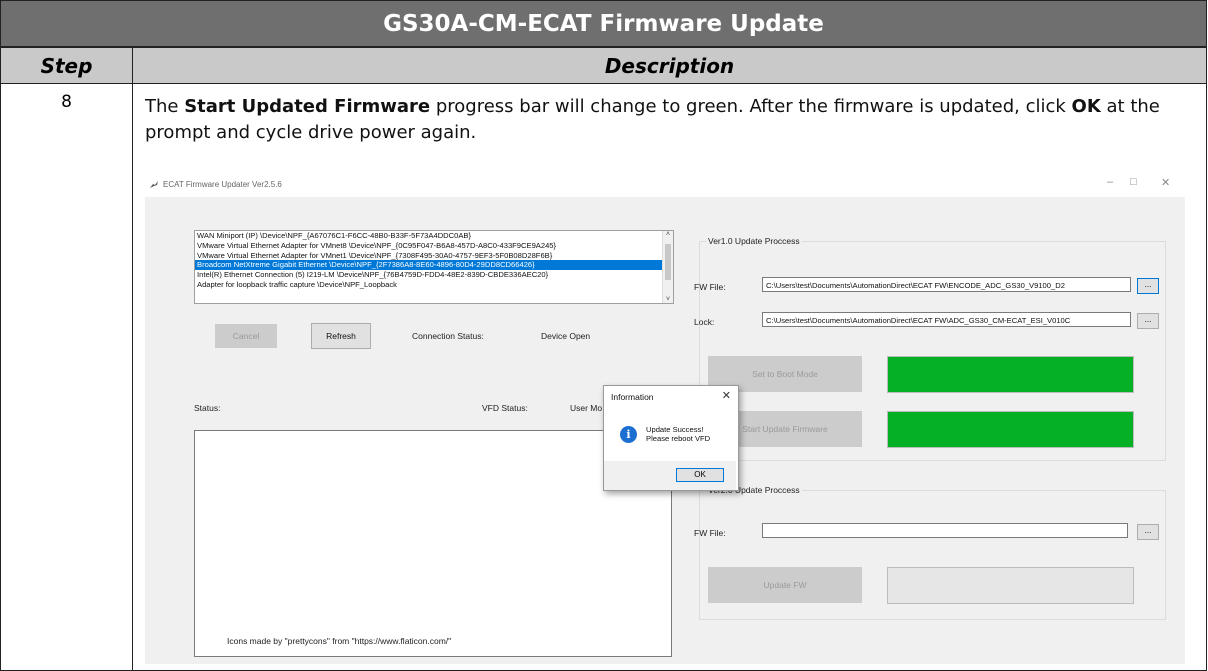  Describe the element at coordinates (1110, 182) in the screenshot. I see `minimize-icon: –` at that location.